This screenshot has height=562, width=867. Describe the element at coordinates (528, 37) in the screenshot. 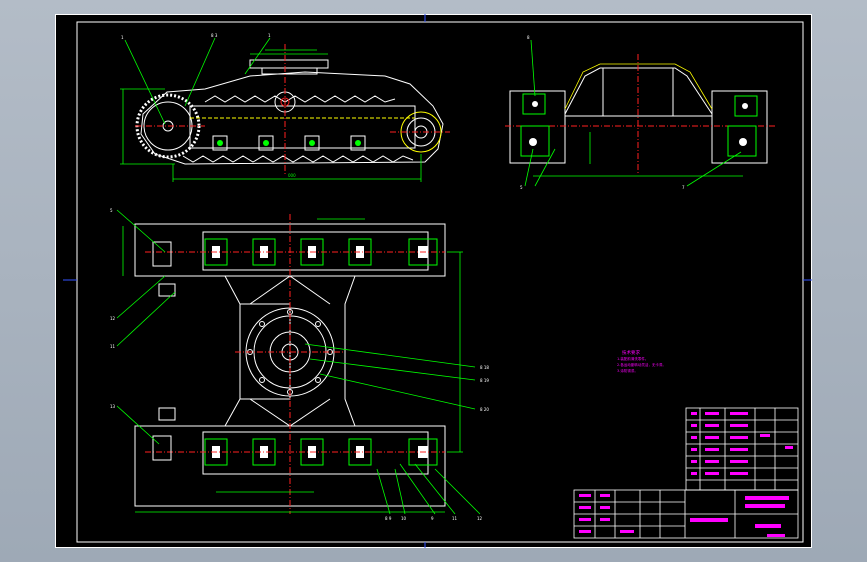

I see `label-side-1: 8` at that location.